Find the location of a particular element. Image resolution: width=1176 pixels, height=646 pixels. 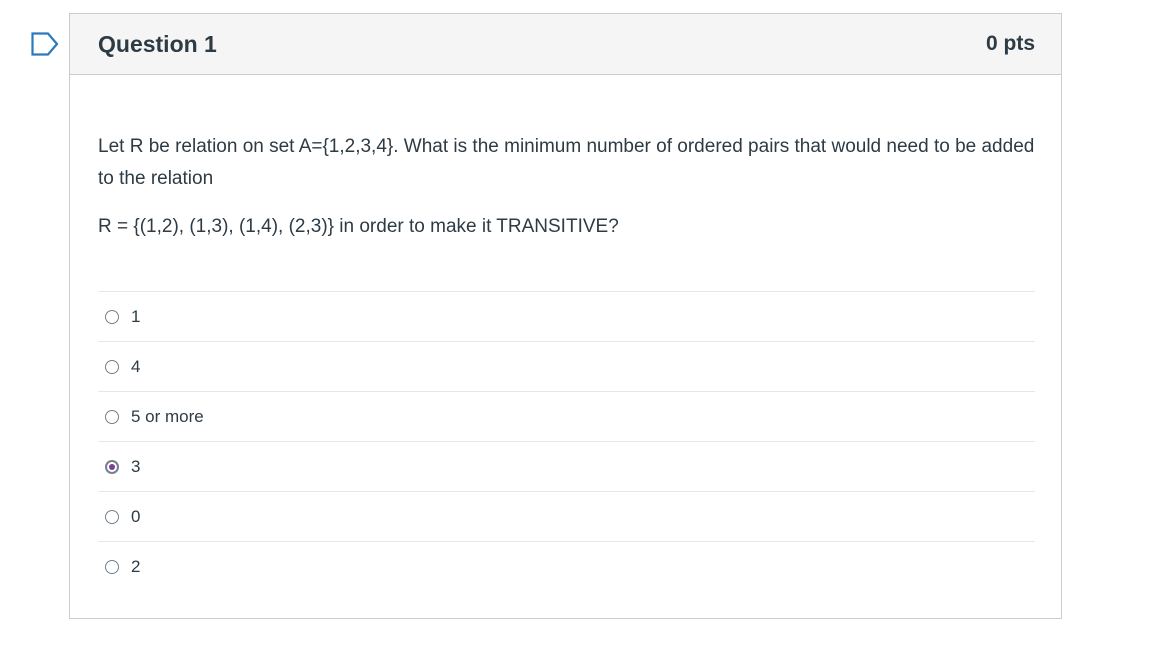

answer-label: 0 is located at coordinates (136, 516).